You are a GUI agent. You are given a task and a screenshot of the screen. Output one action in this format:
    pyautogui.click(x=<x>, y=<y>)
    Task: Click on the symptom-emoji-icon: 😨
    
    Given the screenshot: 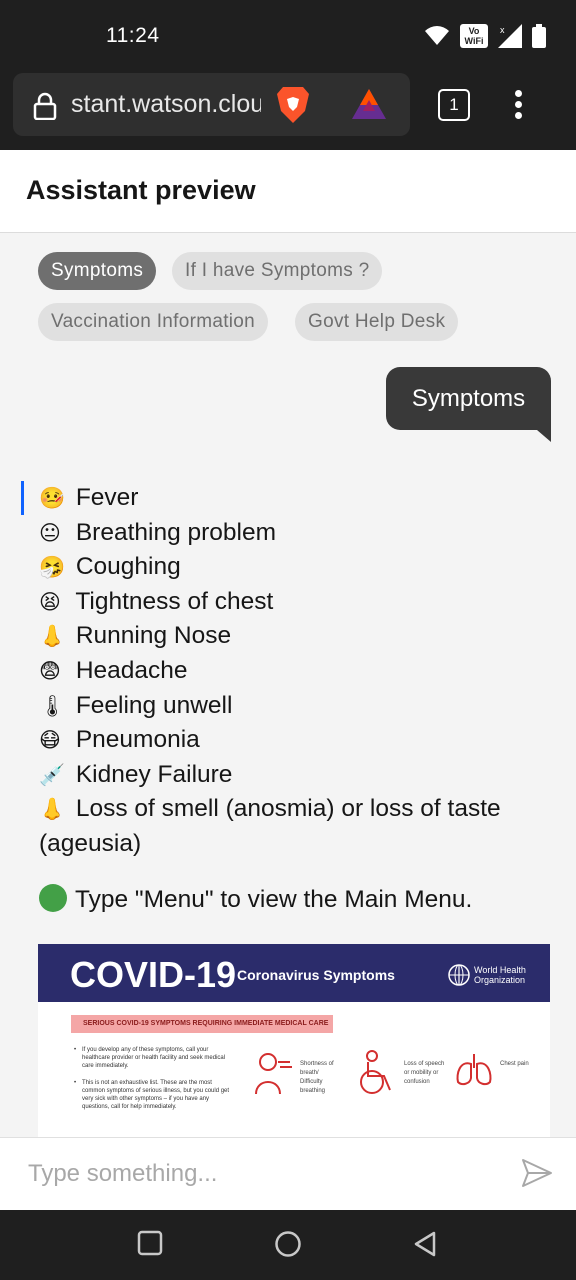 What is the action you would take?
    pyautogui.click(x=50, y=671)
    